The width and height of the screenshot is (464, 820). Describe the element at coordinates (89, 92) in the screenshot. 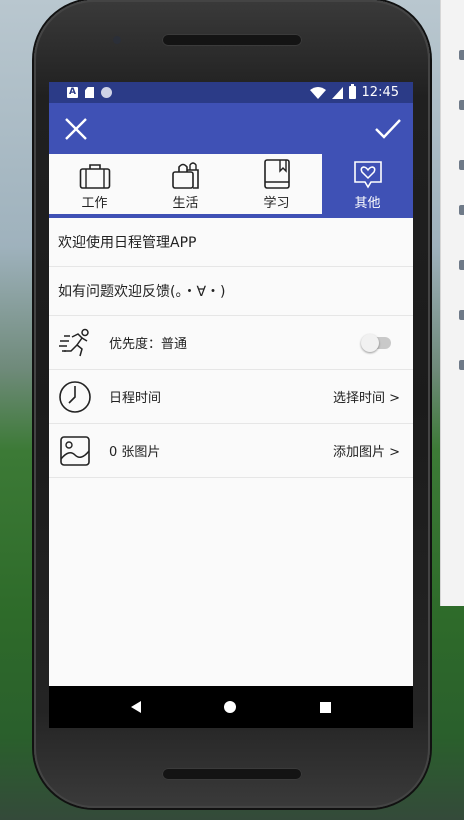

I see `sd-card-icon` at that location.